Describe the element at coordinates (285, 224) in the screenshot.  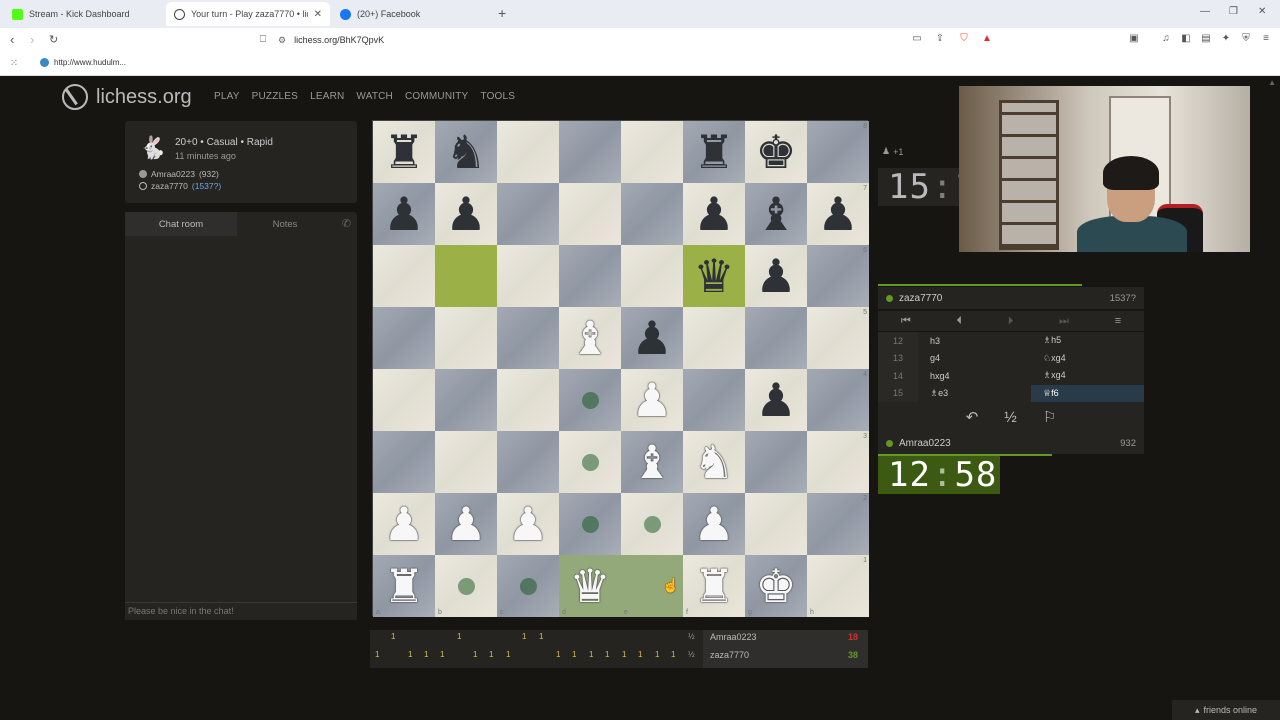
I see `tab-notes: Notes` at that location.